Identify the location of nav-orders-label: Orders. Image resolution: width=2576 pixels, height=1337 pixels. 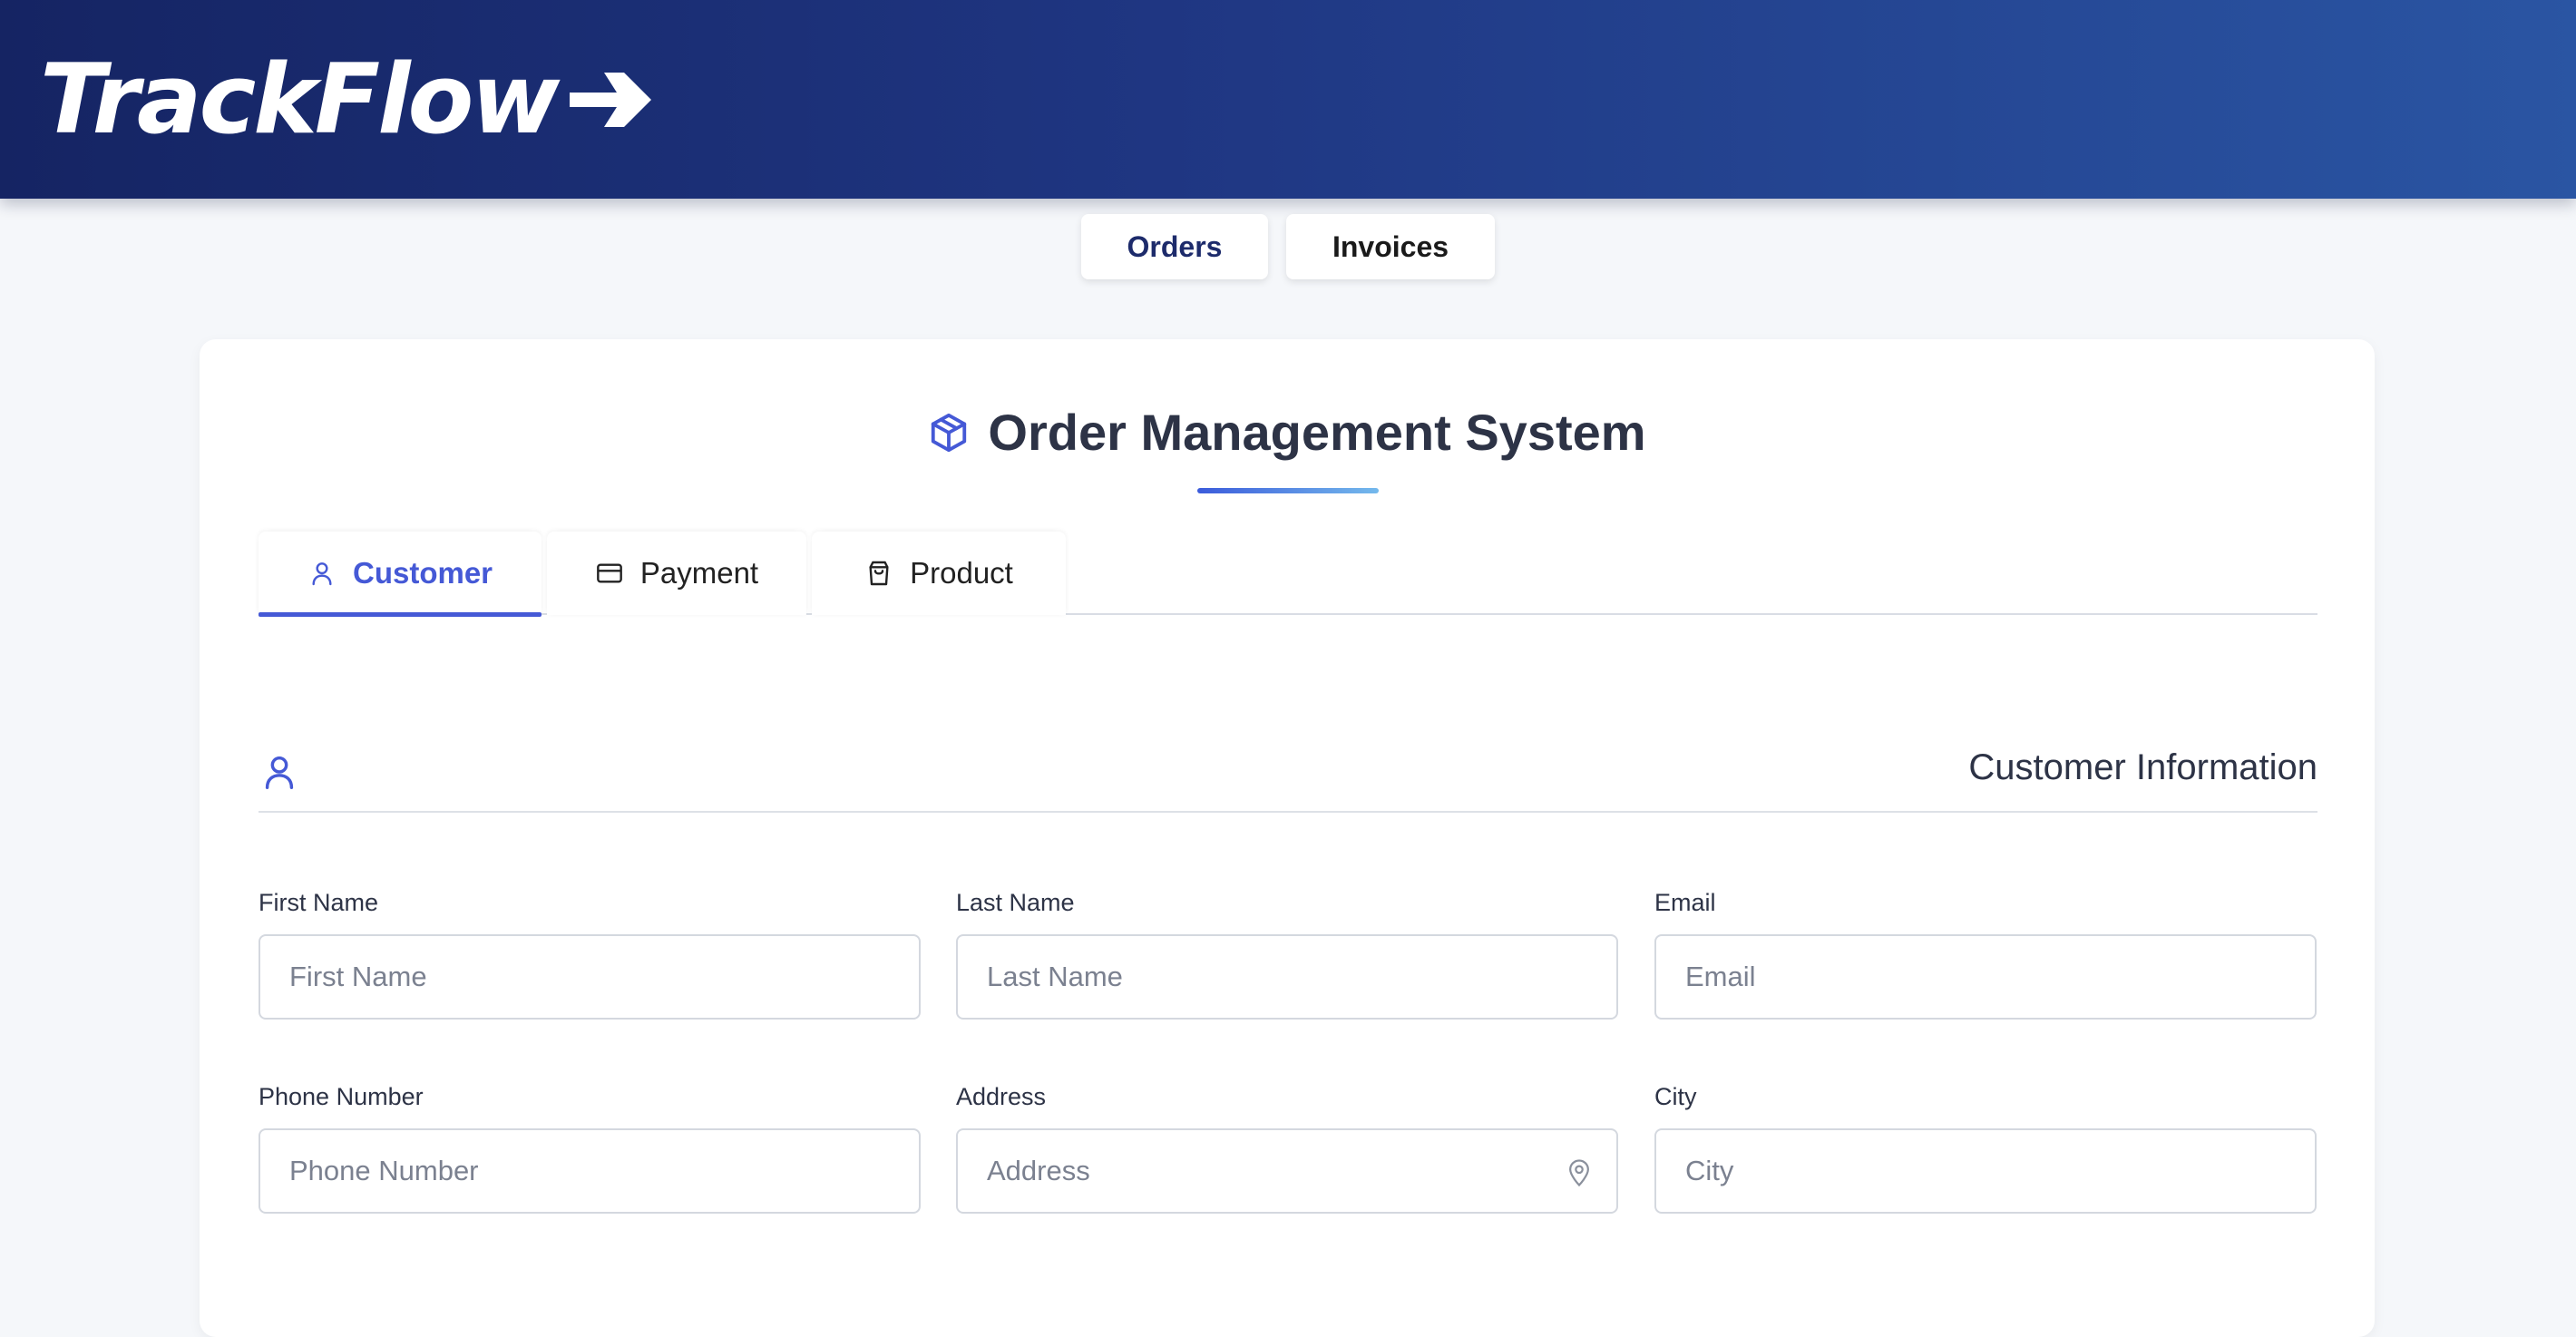
(1175, 246).